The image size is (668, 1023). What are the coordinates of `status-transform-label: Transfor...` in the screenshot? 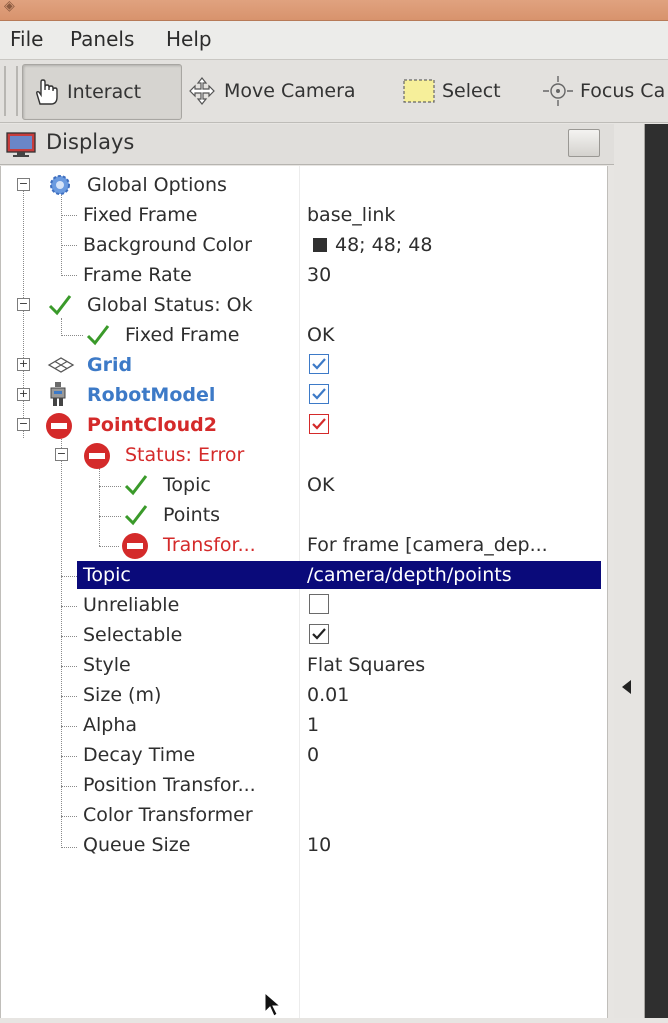 It's located at (209, 545).